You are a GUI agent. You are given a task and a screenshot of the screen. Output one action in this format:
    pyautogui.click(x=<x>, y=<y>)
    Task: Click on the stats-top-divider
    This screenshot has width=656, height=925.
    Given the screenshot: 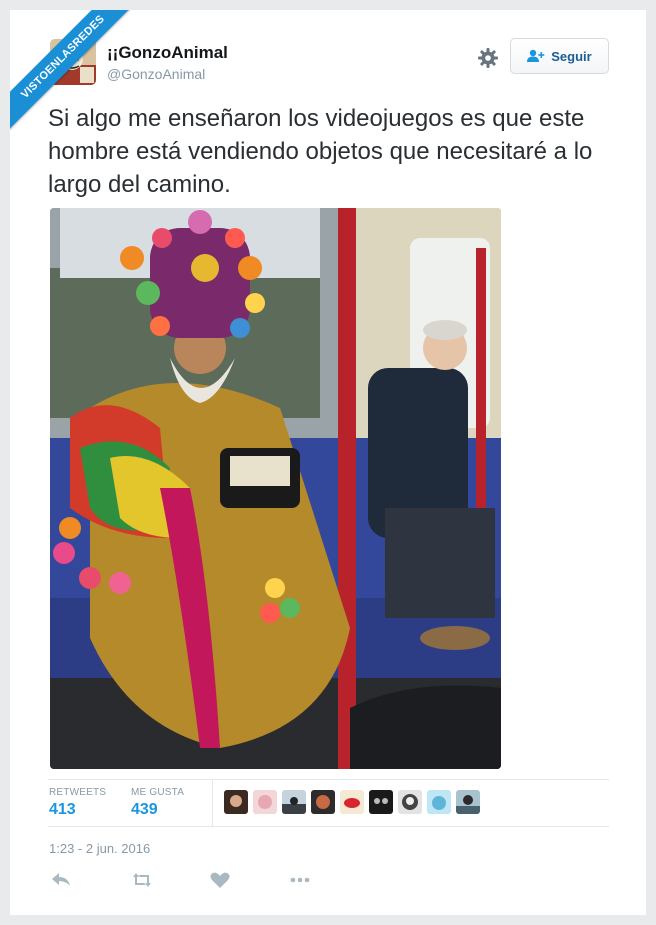 What is the action you would take?
    pyautogui.click(x=328, y=779)
    